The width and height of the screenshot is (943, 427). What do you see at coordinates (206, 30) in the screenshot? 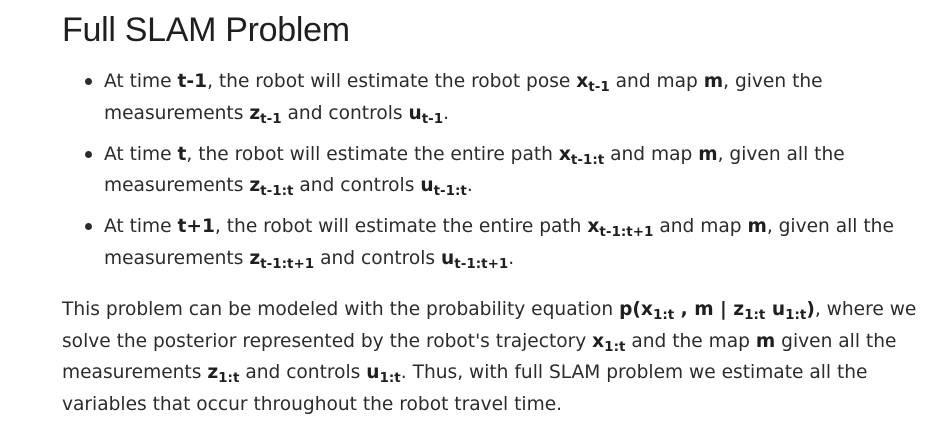
I see `page-title: Full SLAM Problem` at bounding box center [206, 30].